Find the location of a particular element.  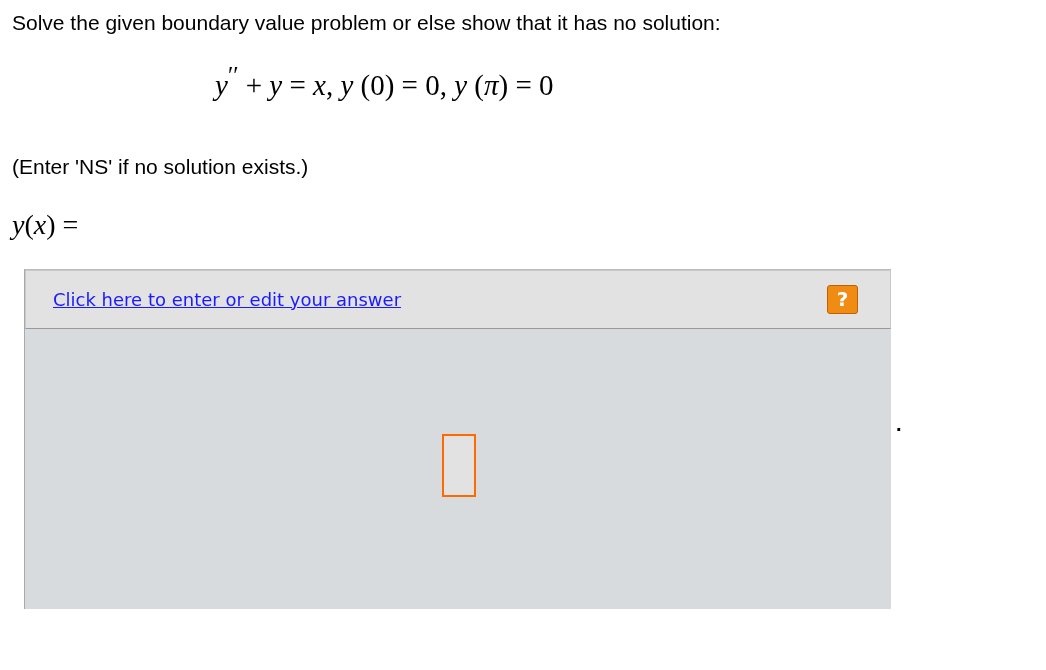

question-text: Solve the given boundary value problem or else show that it has no solution: is located at coordinates (366, 22).